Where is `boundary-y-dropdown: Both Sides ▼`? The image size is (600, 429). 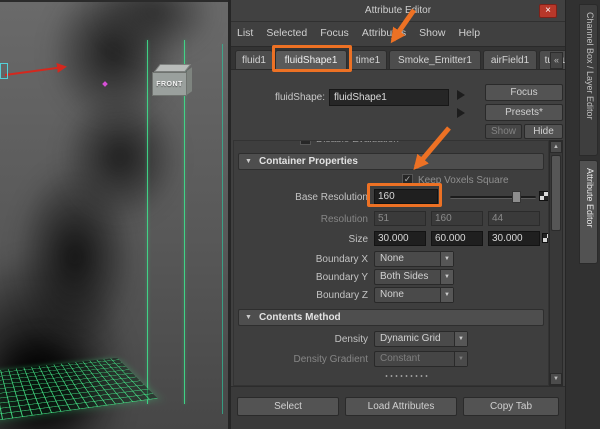
boundary-y-dropdown: Both Sides ▼ is located at coordinates (414, 277).